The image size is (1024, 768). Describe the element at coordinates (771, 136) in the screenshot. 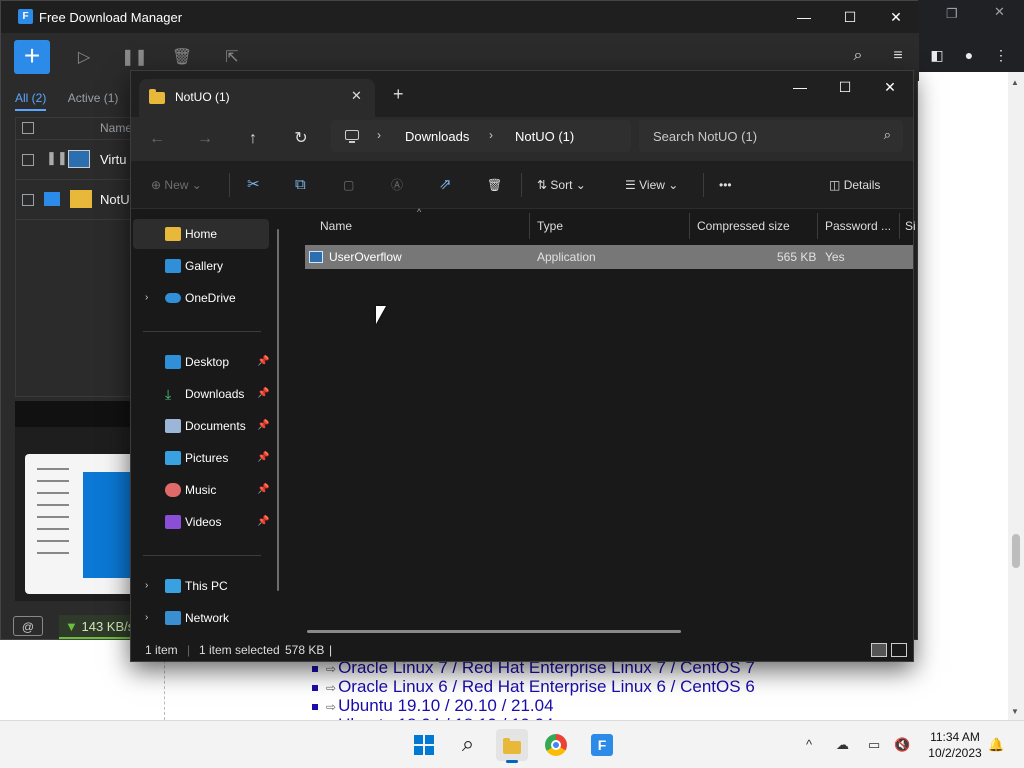

I see `search-input: Search NotUO (1) ⌕` at that location.